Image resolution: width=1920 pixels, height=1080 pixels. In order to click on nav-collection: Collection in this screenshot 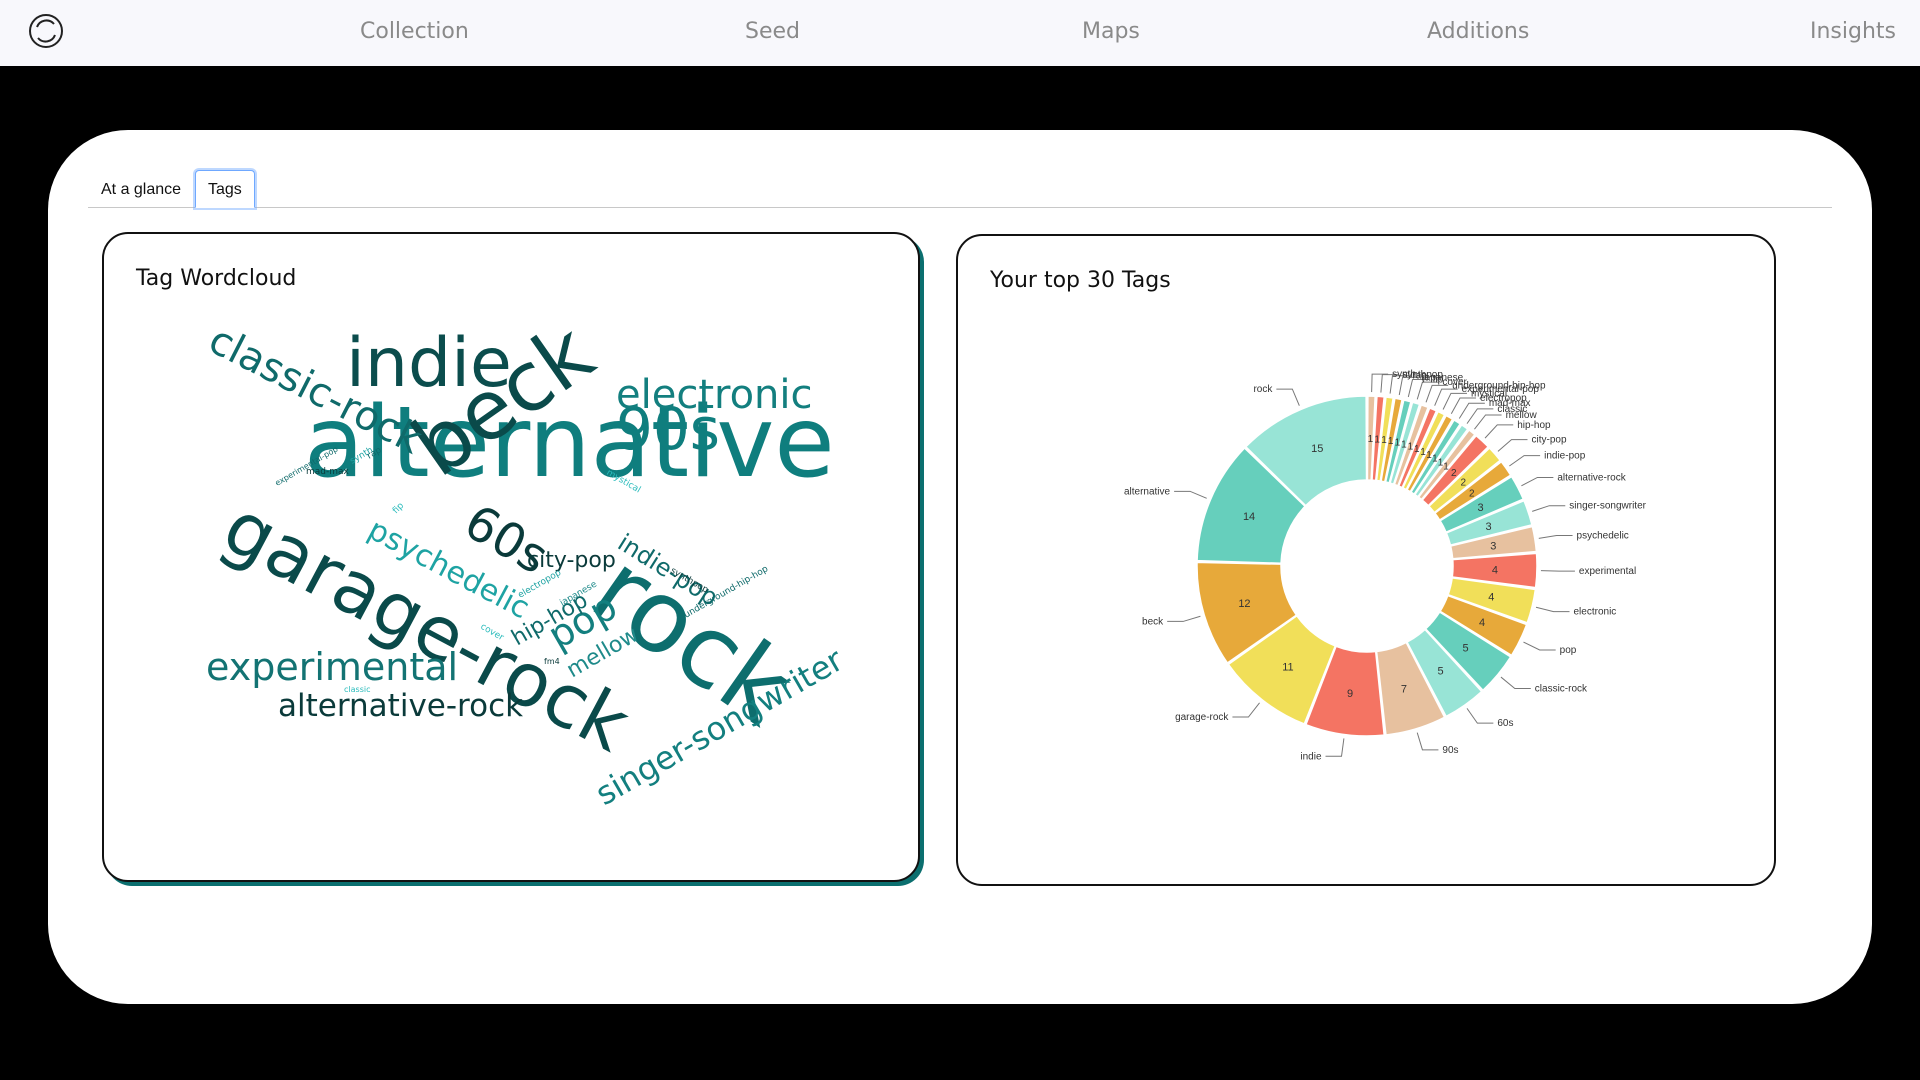, I will do `click(414, 31)`.